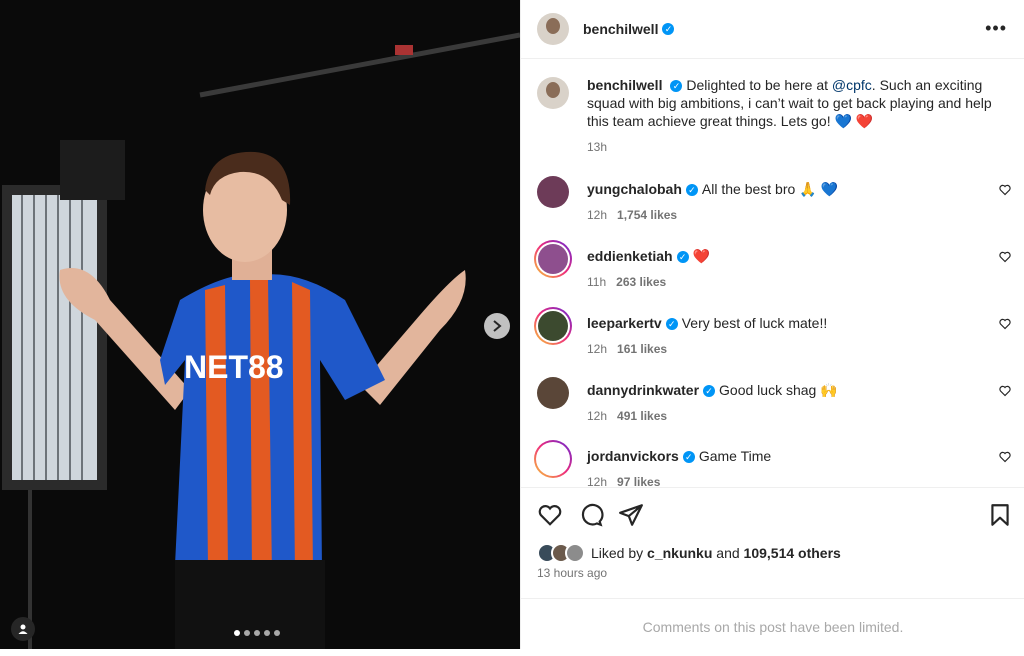  Describe the element at coordinates (630, 256) in the screenshot. I see `comment-username: eddienketiah` at that location.